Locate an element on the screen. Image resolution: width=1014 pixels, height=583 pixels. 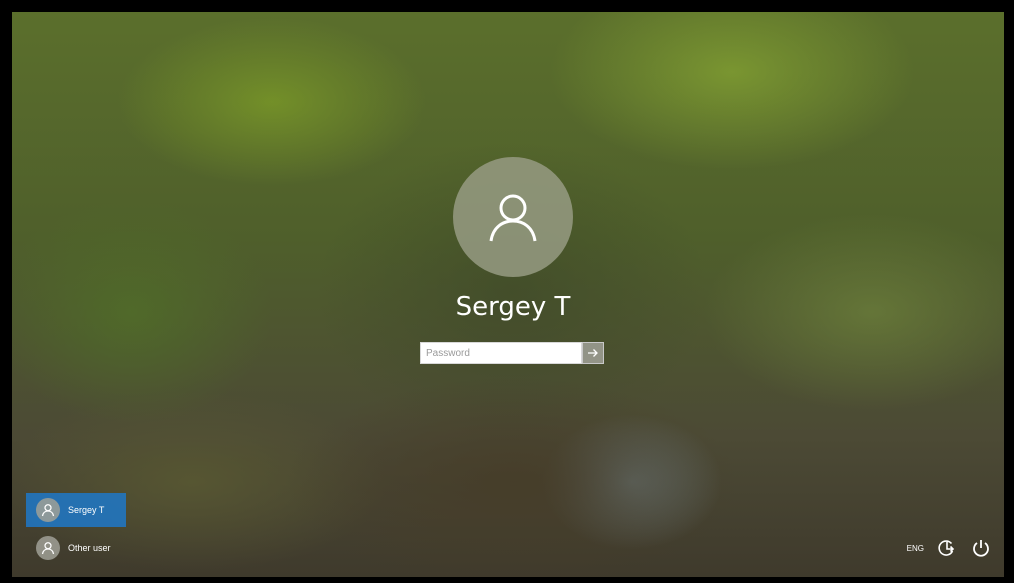
arrow-right-icon is located at coordinates (593, 353).